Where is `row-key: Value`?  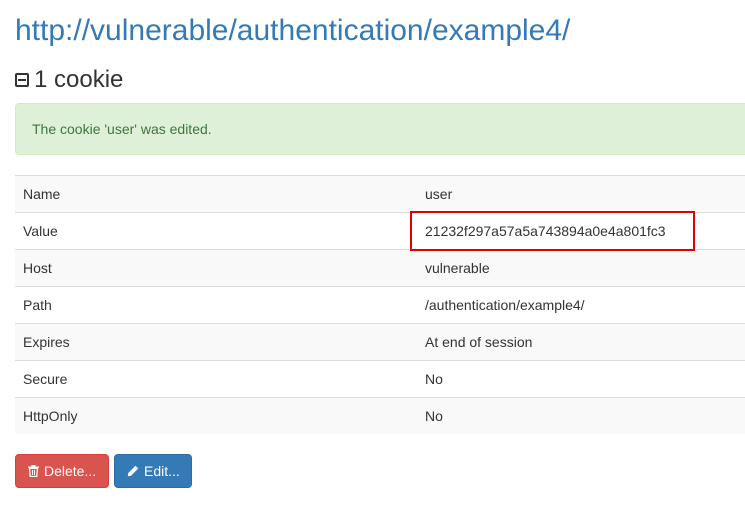 row-key: Value is located at coordinates (216, 231).